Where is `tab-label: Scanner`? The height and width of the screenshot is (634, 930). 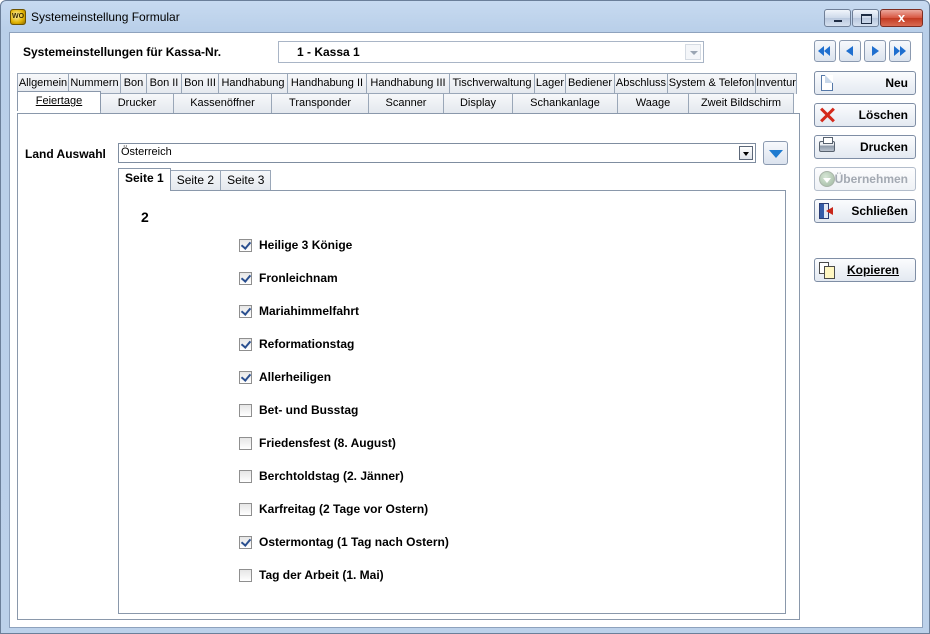 tab-label: Scanner is located at coordinates (406, 103).